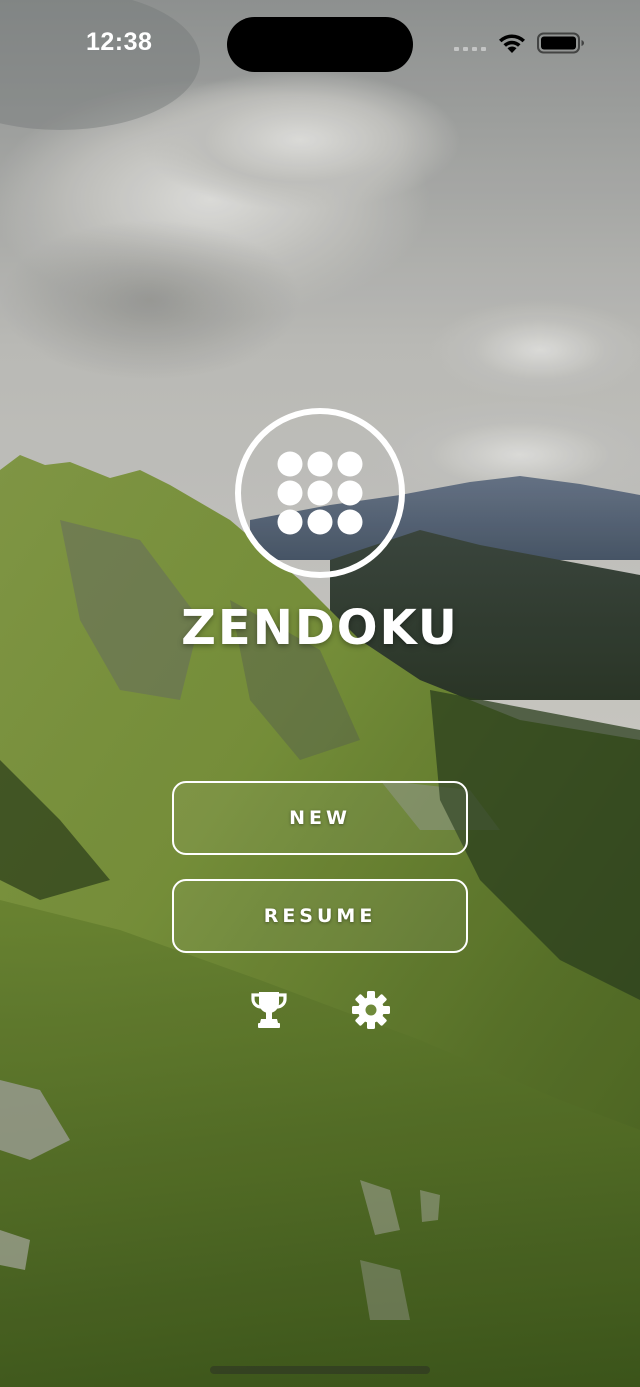  I want to click on trophy-icon, so click(269, 1010).